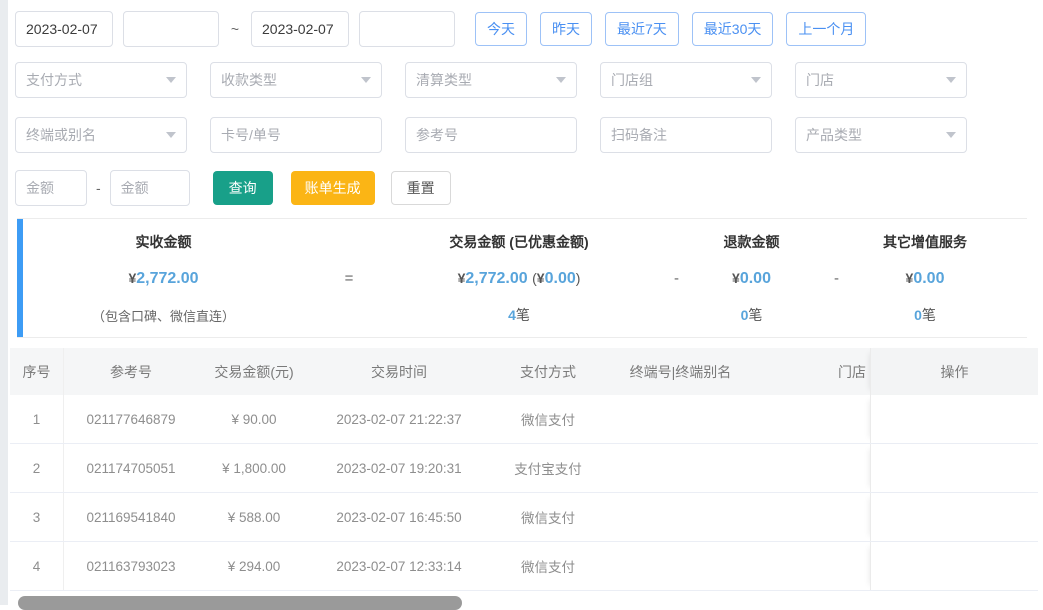  I want to click on cell-seq: 2, so click(37, 468).